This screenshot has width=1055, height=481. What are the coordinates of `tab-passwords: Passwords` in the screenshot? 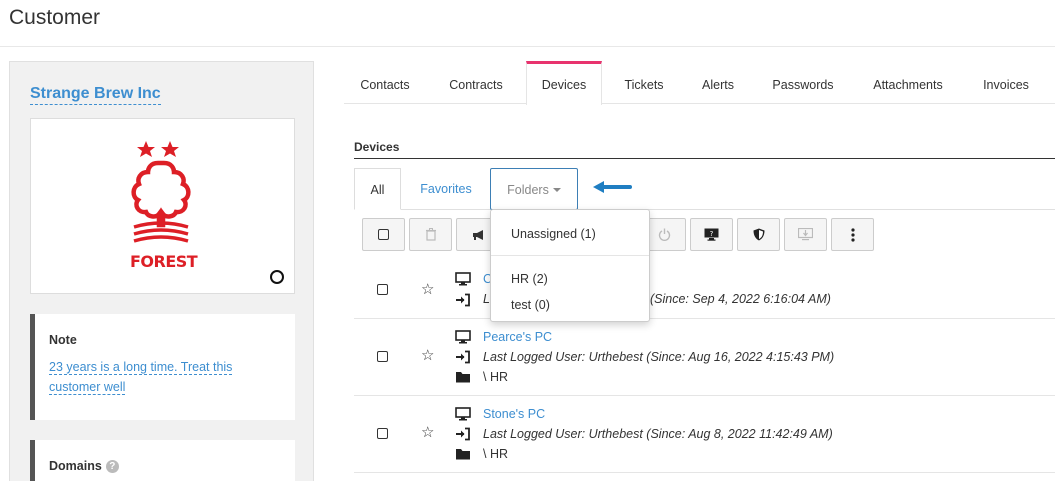 It's located at (803, 82).